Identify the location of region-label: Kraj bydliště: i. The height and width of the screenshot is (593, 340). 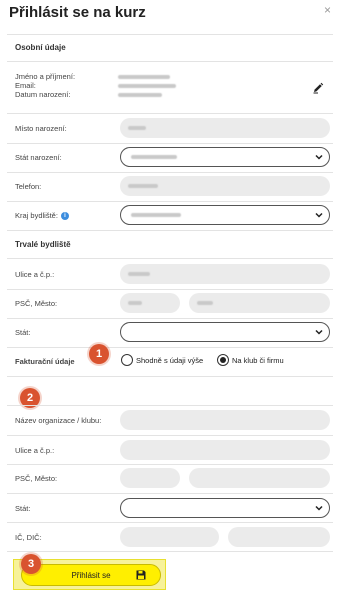
(42, 216).